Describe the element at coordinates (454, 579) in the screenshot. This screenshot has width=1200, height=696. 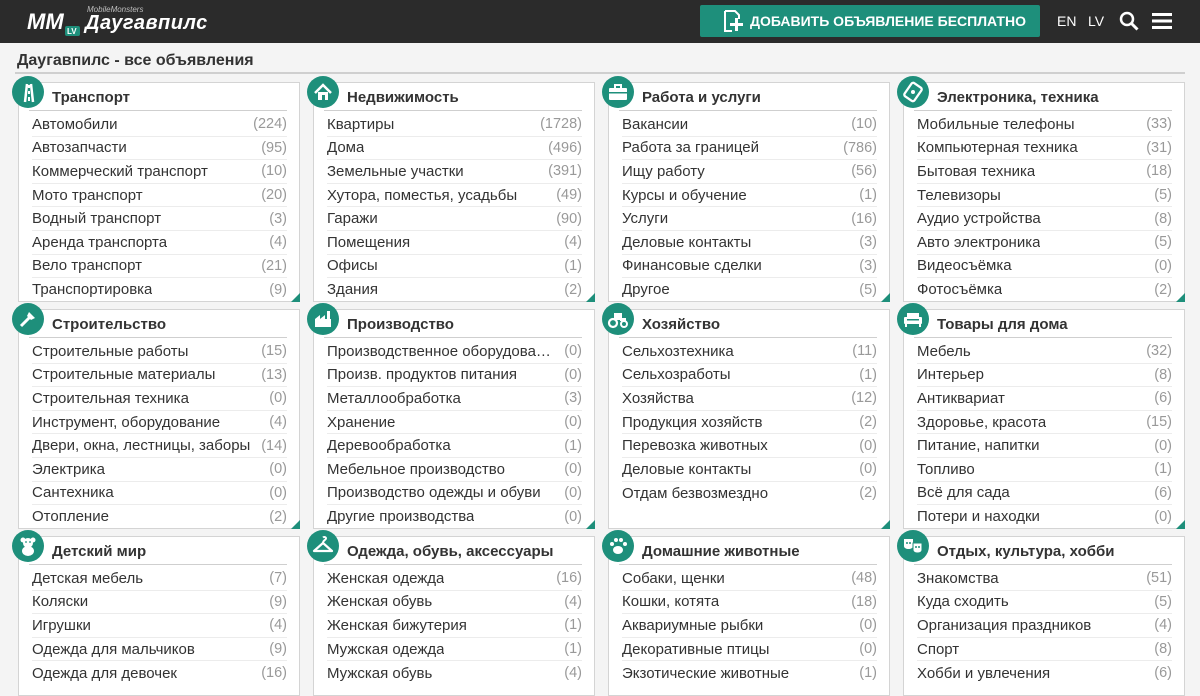
I see `subcategory-link: Женская одежда (16)` at that location.